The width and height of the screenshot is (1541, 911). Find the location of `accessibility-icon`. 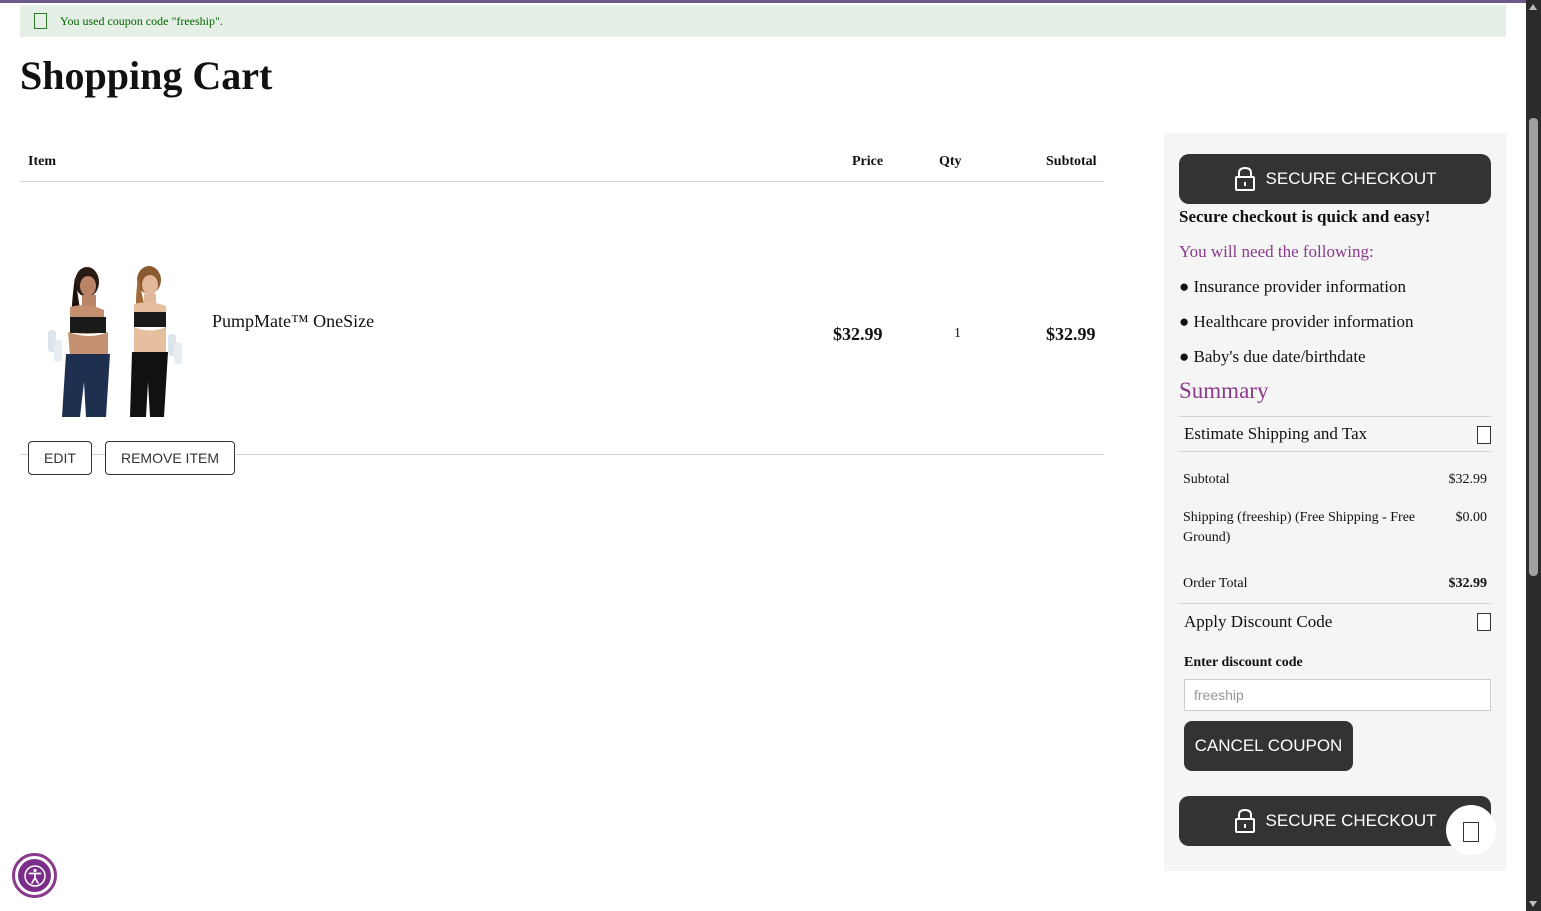

accessibility-icon is located at coordinates (34, 875).